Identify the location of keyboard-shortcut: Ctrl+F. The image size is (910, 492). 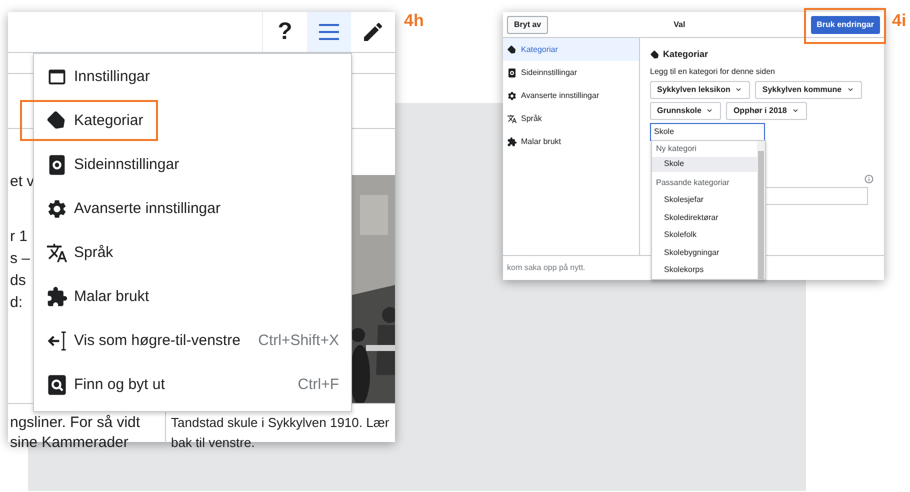
(318, 384).